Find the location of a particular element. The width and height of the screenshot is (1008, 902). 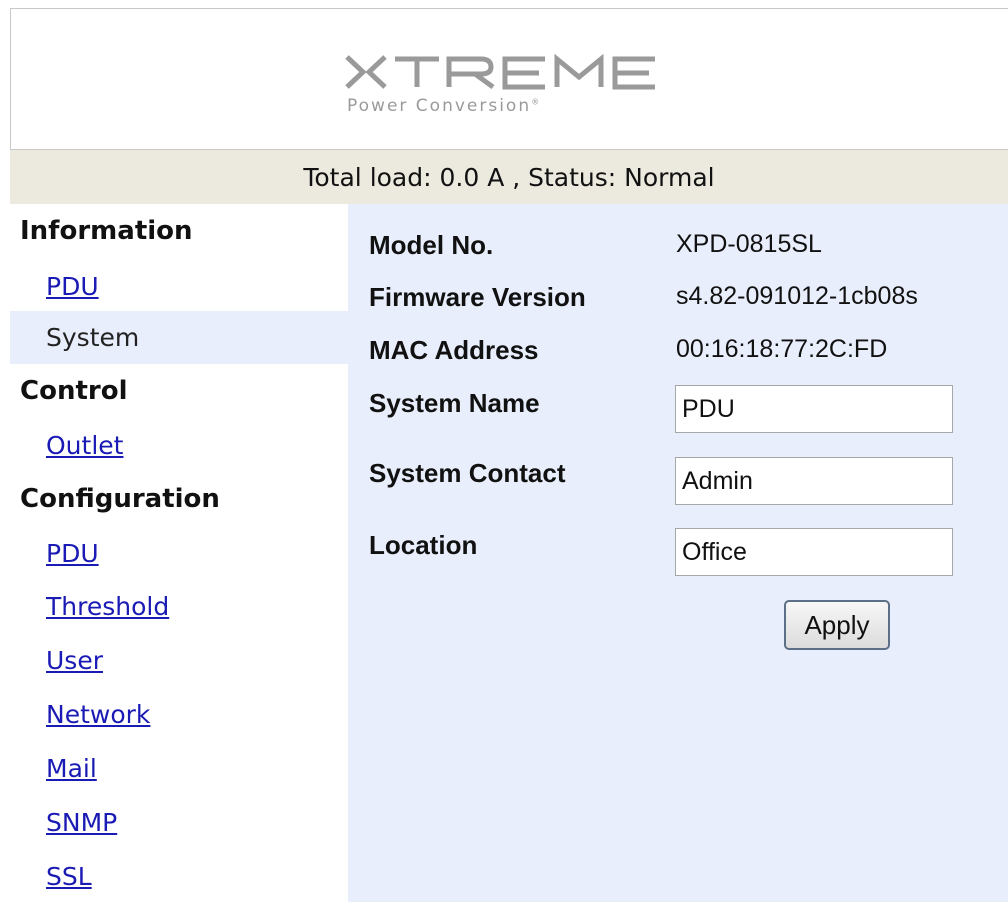

status-text: Total load: 0.0 A , Status: Normal is located at coordinates (509, 177).